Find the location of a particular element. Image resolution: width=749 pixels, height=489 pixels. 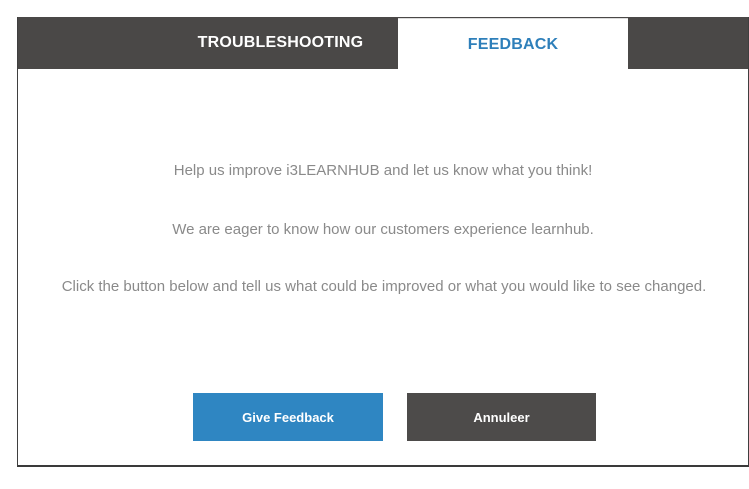

tab-bar: TROUBLESHOOTING FEEDBACK is located at coordinates (383, 43).